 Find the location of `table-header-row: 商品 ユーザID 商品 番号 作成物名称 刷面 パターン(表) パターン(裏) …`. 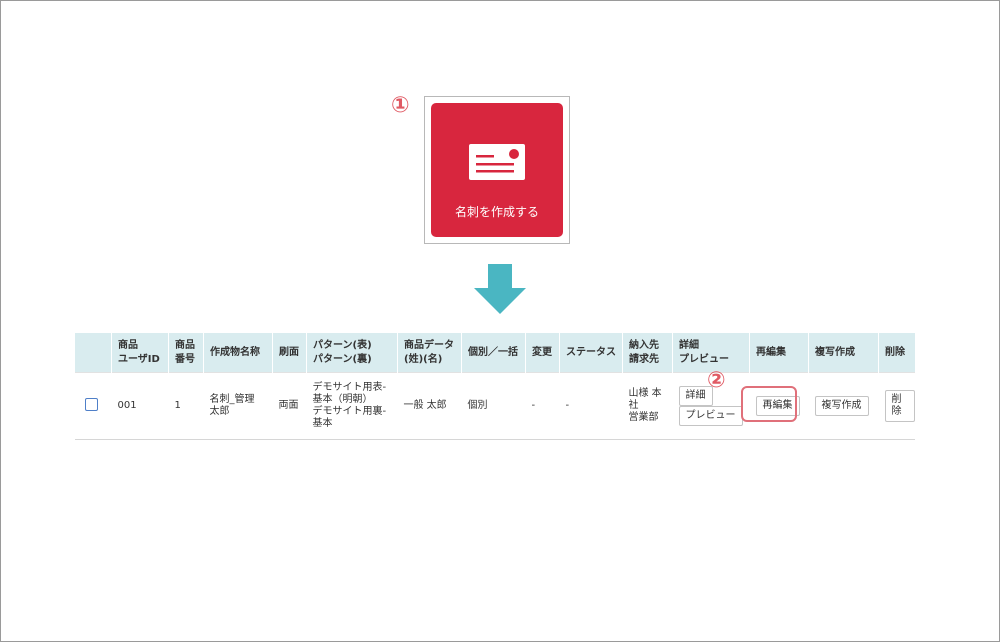

table-header-row: 商品 ユーザID 商品 番号 作成物名称 刷面 パターン(表) パターン(裏) … is located at coordinates (495, 353).